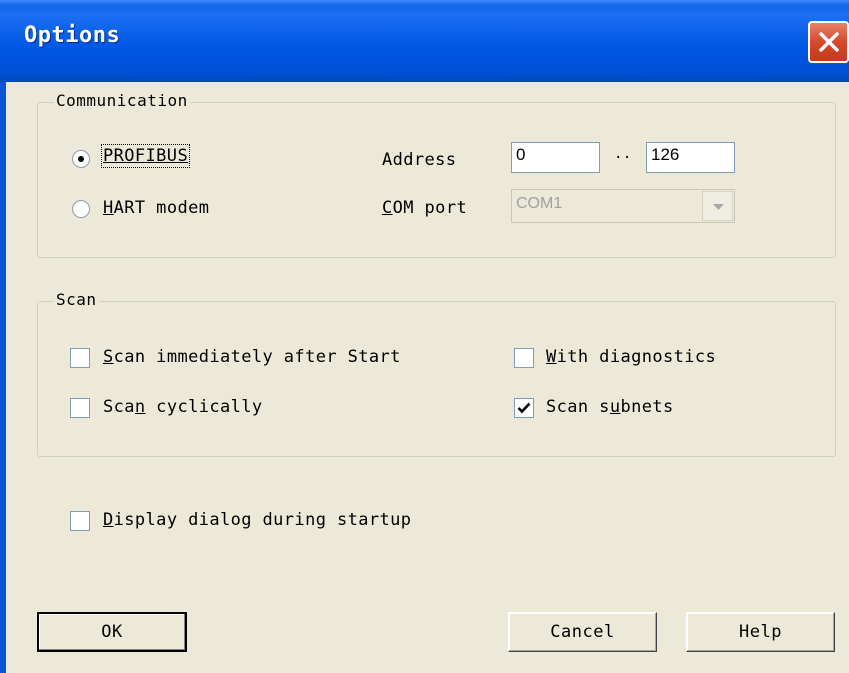 This screenshot has width=849, height=673. I want to click on address-from-input: 0, so click(555, 157).